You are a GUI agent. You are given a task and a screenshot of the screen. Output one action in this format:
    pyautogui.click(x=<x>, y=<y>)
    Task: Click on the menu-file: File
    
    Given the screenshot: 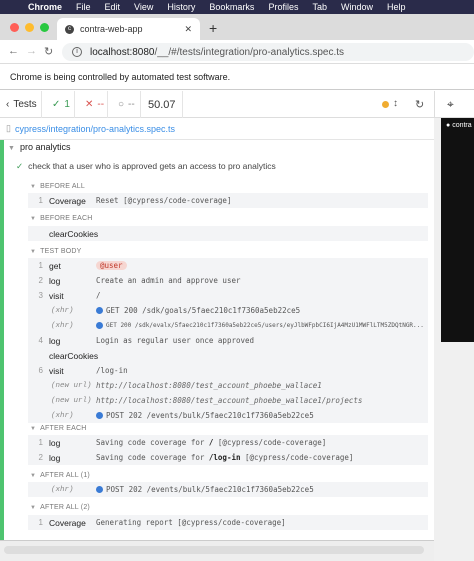 What is the action you would take?
    pyautogui.click(x=83, y=7)
    